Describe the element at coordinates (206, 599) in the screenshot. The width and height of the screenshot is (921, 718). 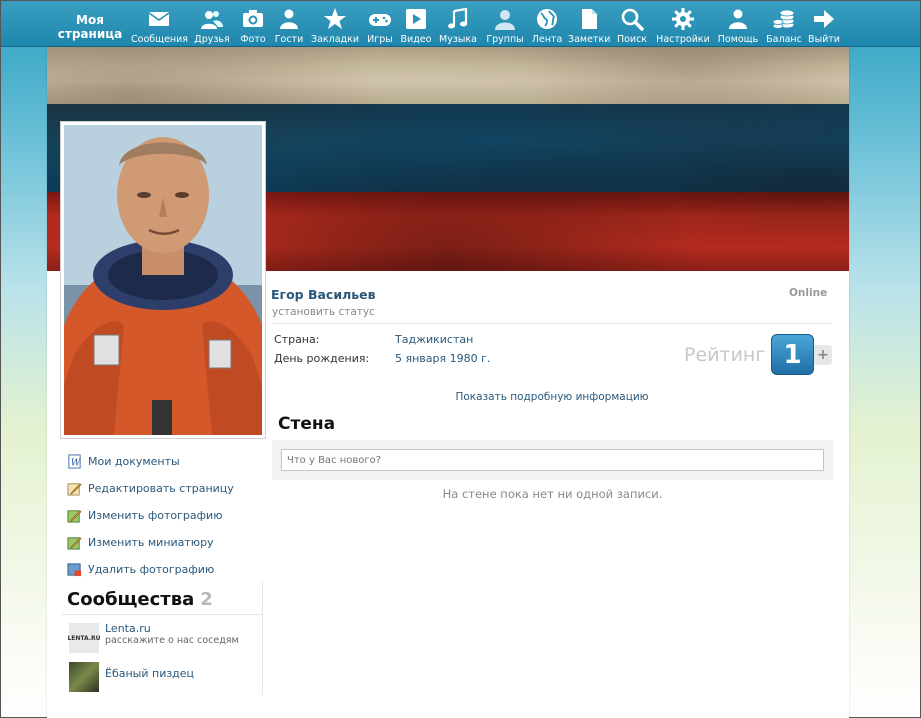
I see `communities-count: 2` at that location.